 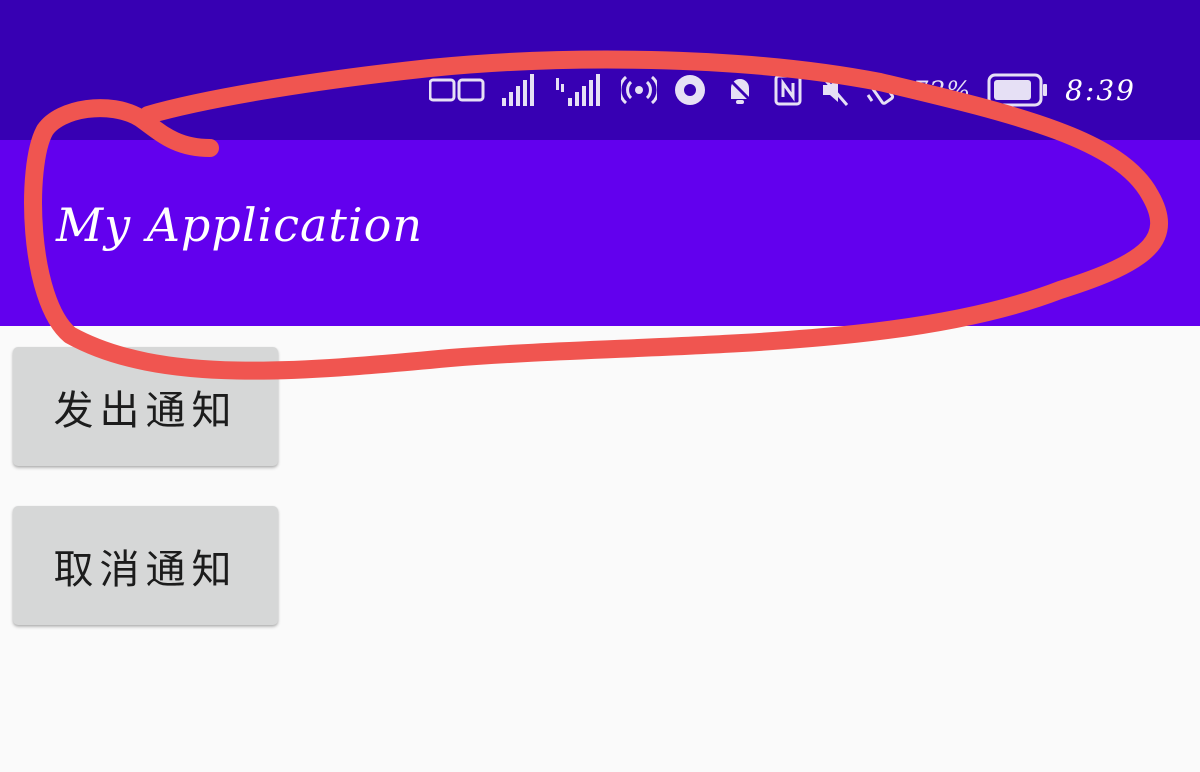 I want to click on vibrate-icon, so click(x=881, y=90).